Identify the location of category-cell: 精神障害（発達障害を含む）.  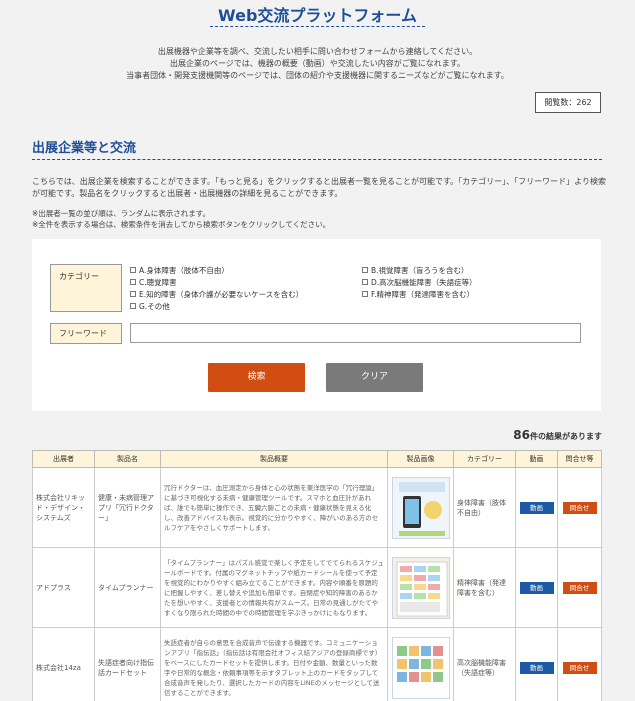
(484, 587).